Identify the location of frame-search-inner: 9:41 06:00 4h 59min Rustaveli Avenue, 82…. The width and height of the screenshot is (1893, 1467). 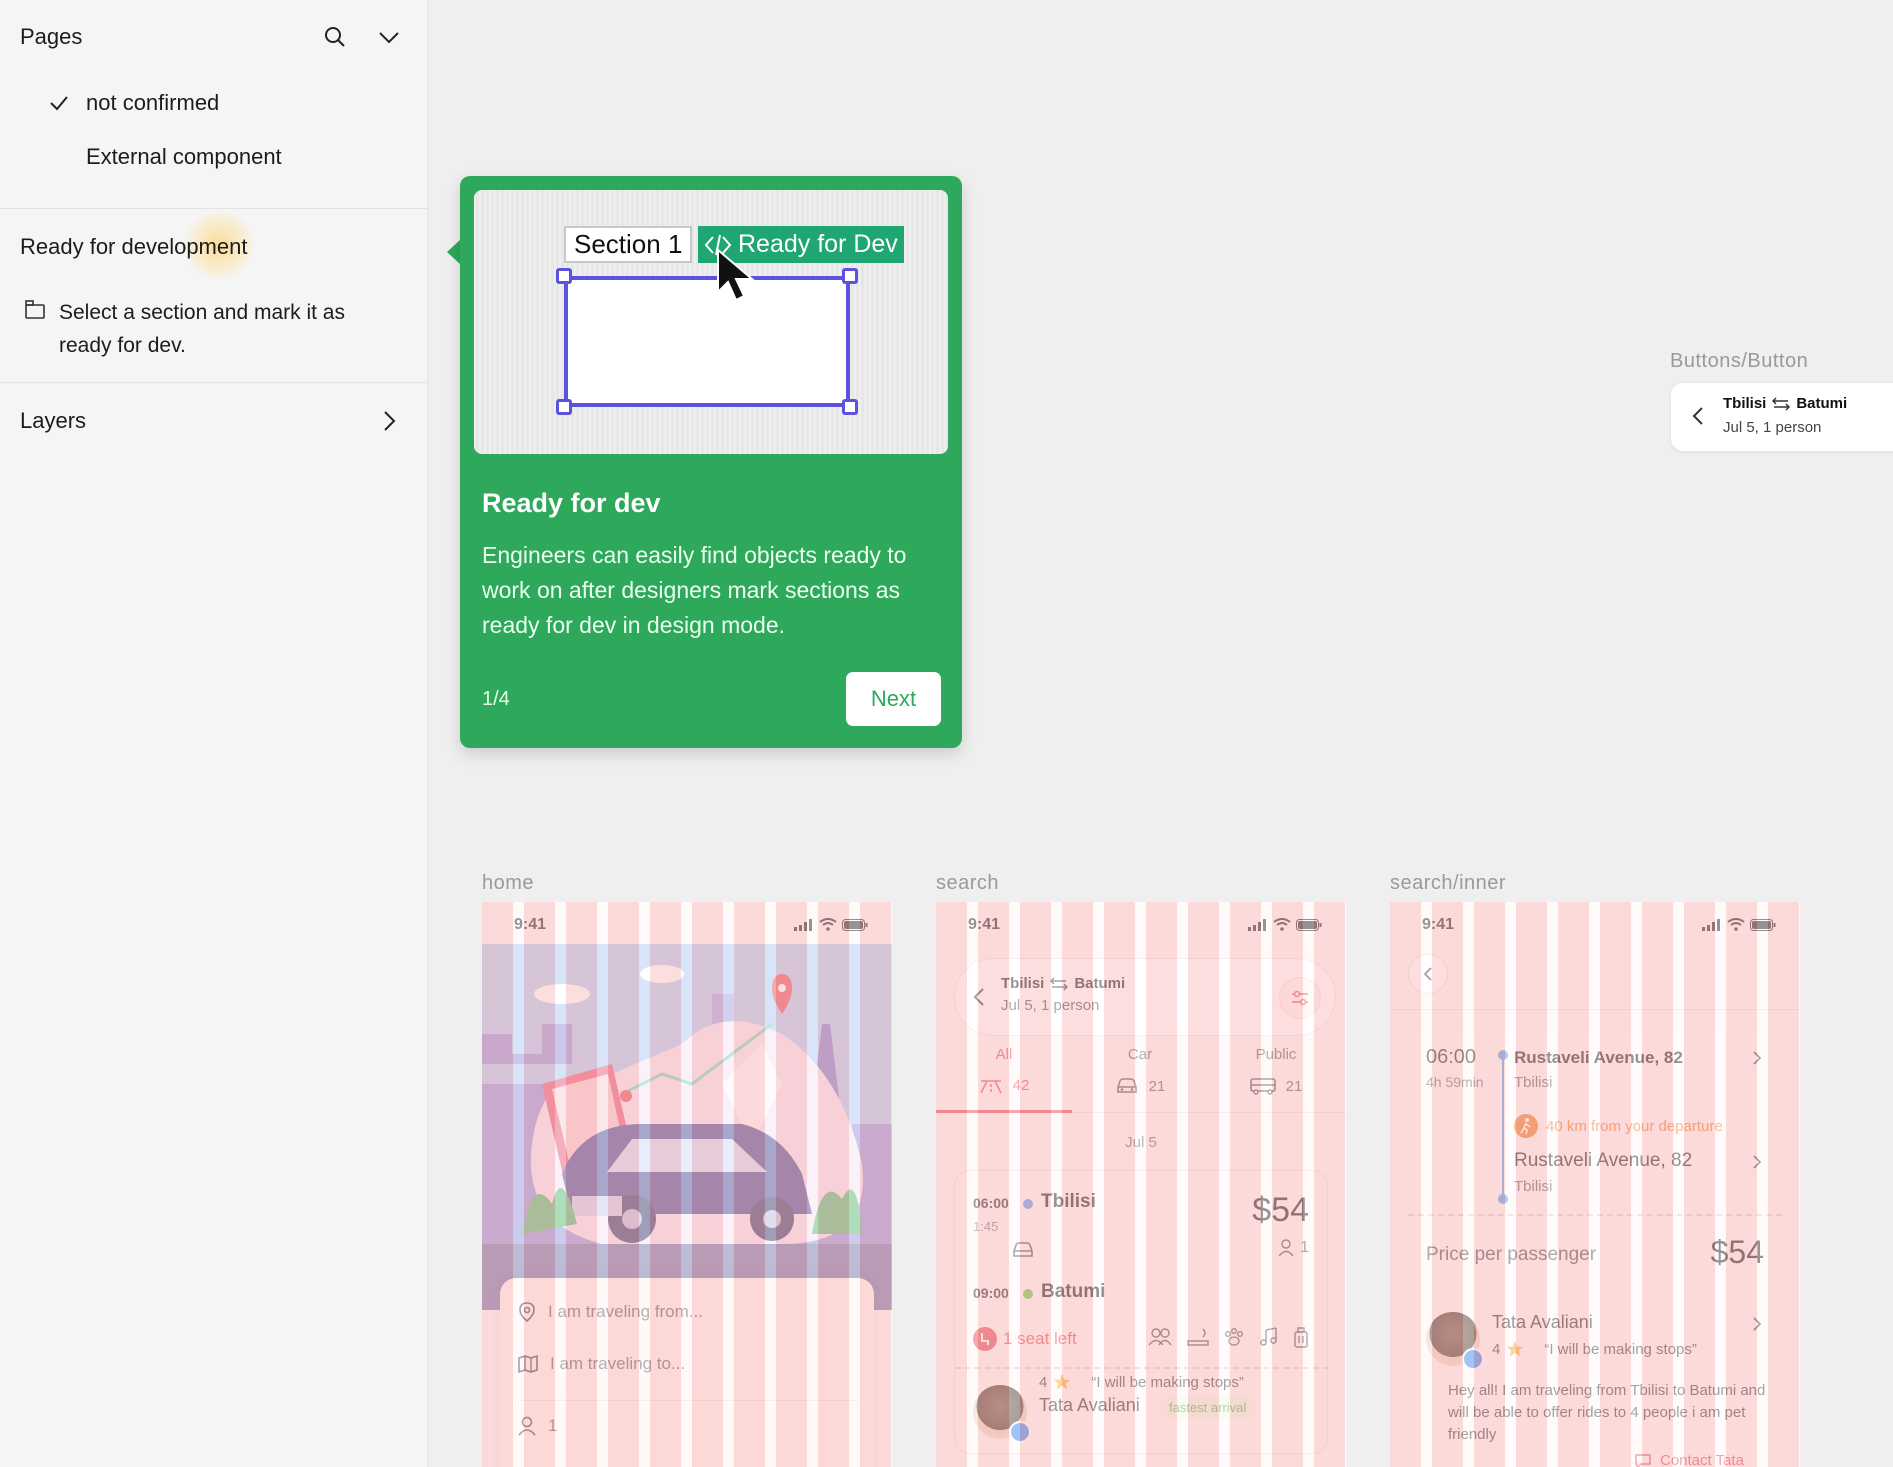
(1595, 1184).